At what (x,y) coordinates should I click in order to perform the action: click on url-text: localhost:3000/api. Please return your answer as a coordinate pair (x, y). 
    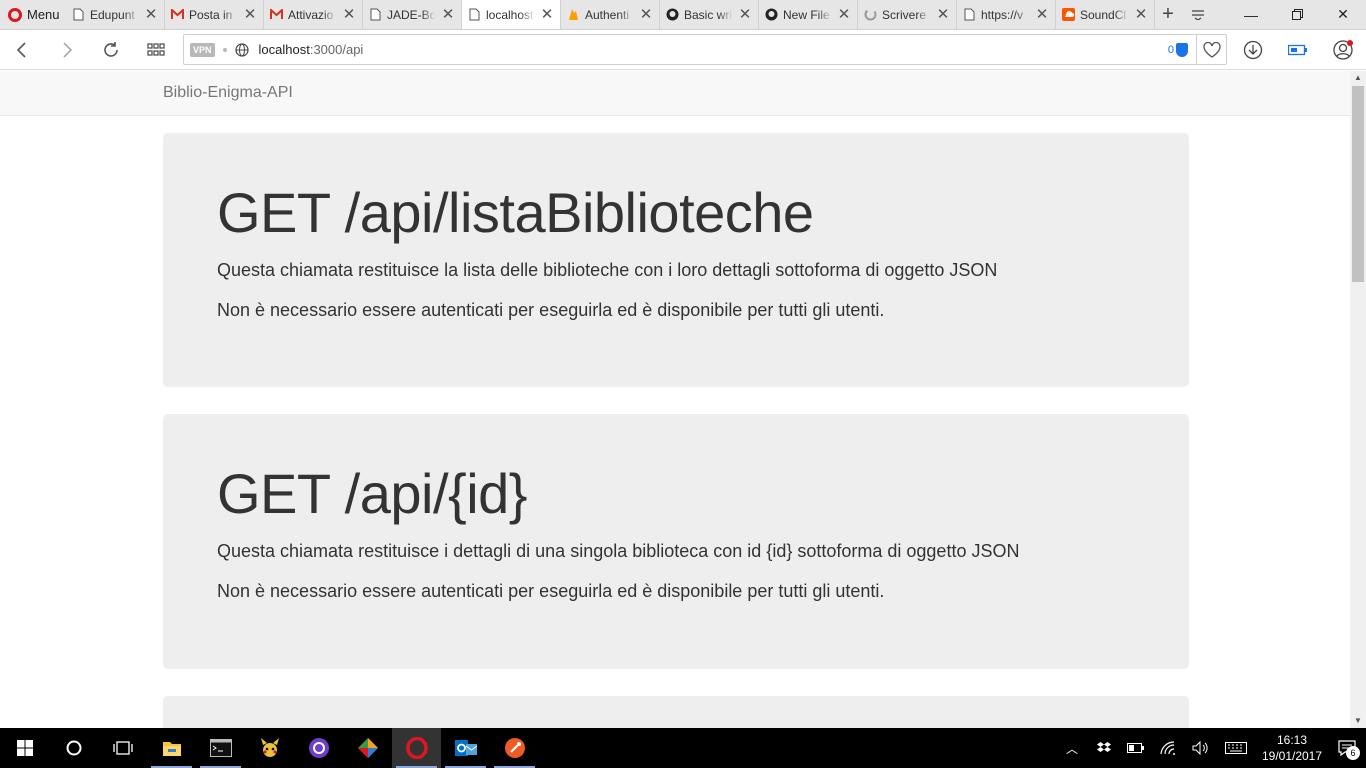
    Looking at the image, I should click on (311, 49).